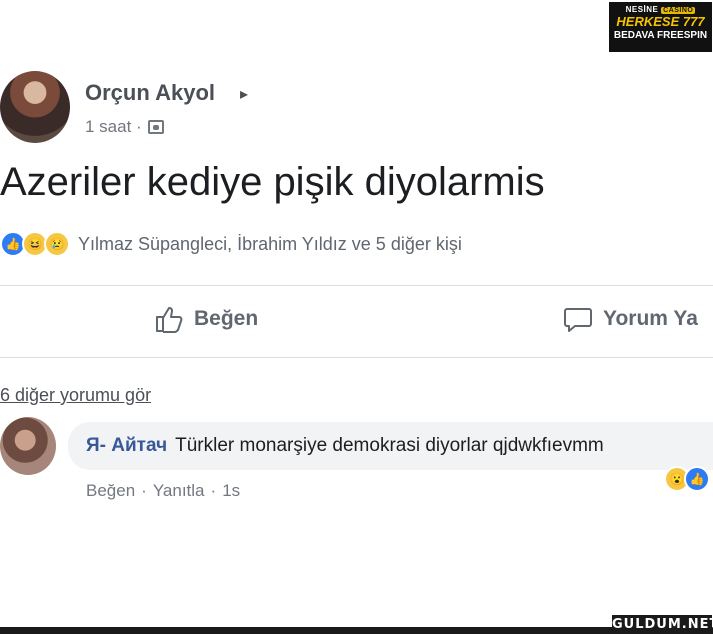 The image size is (713, 634). Describe the element at coordinates (28, 446) in the screenshot. I see `commenter-avatar` at that location.